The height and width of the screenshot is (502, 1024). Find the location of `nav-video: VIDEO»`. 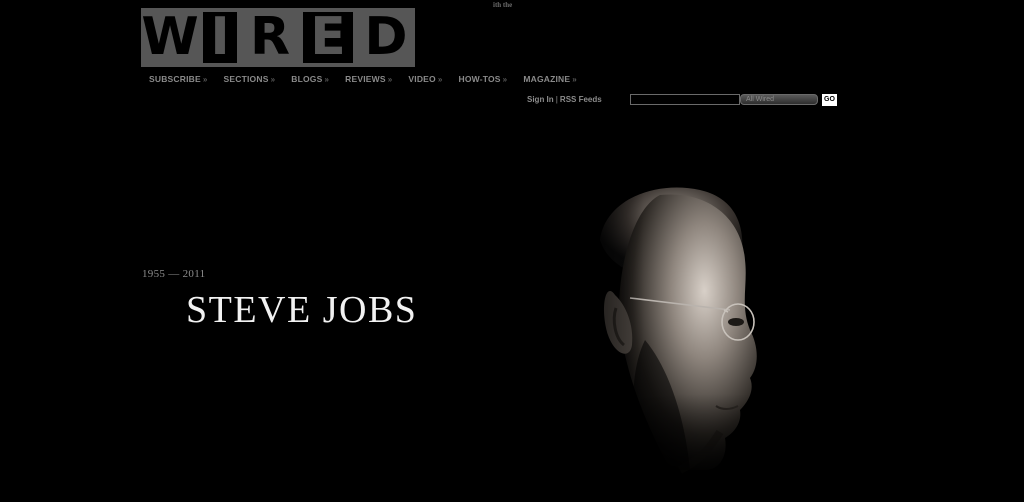

nav-video: VIDEO» is located at coordinates (425, 79).